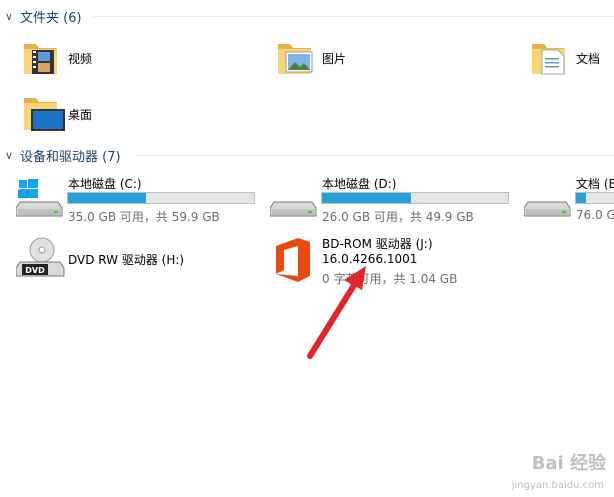  I want to click on watermark-url: jingyan.baidu.com, so click(557, 485).